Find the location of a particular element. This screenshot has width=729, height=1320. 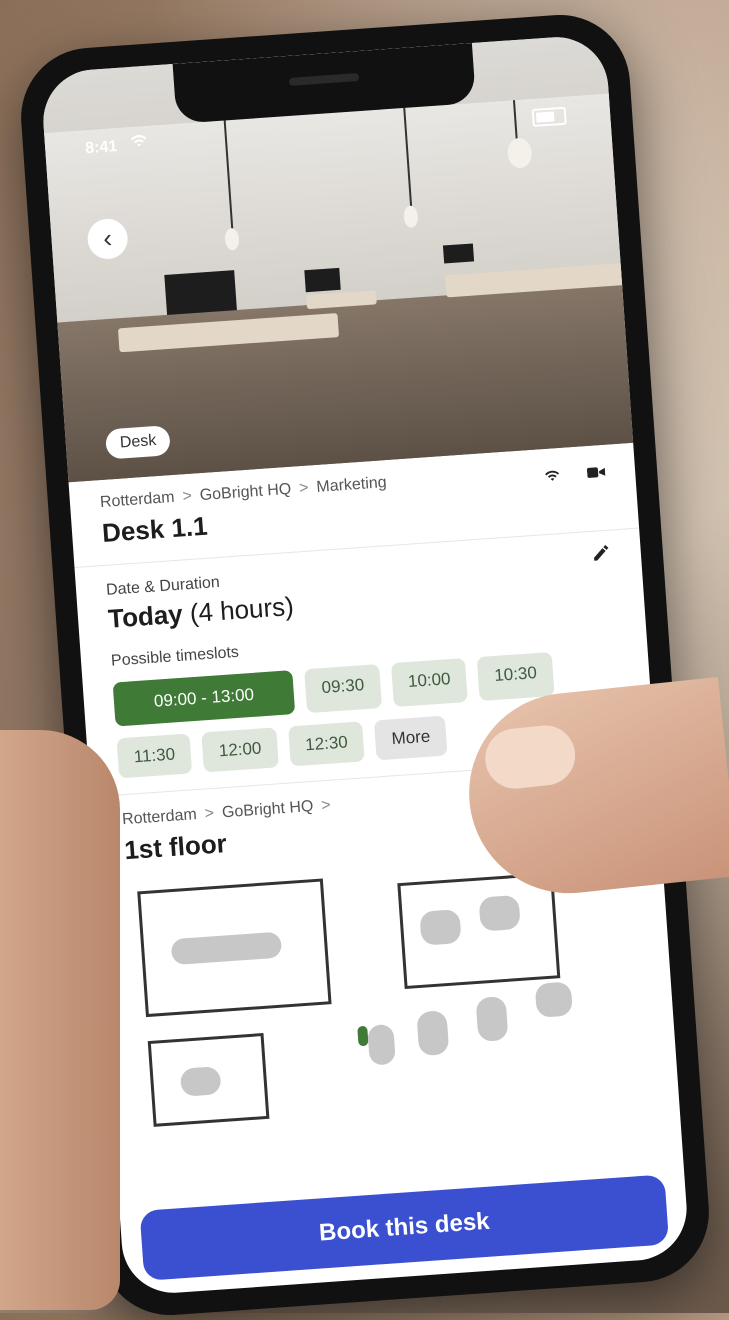

desk-type-tag: Desk is located at coordinates (138, 442).